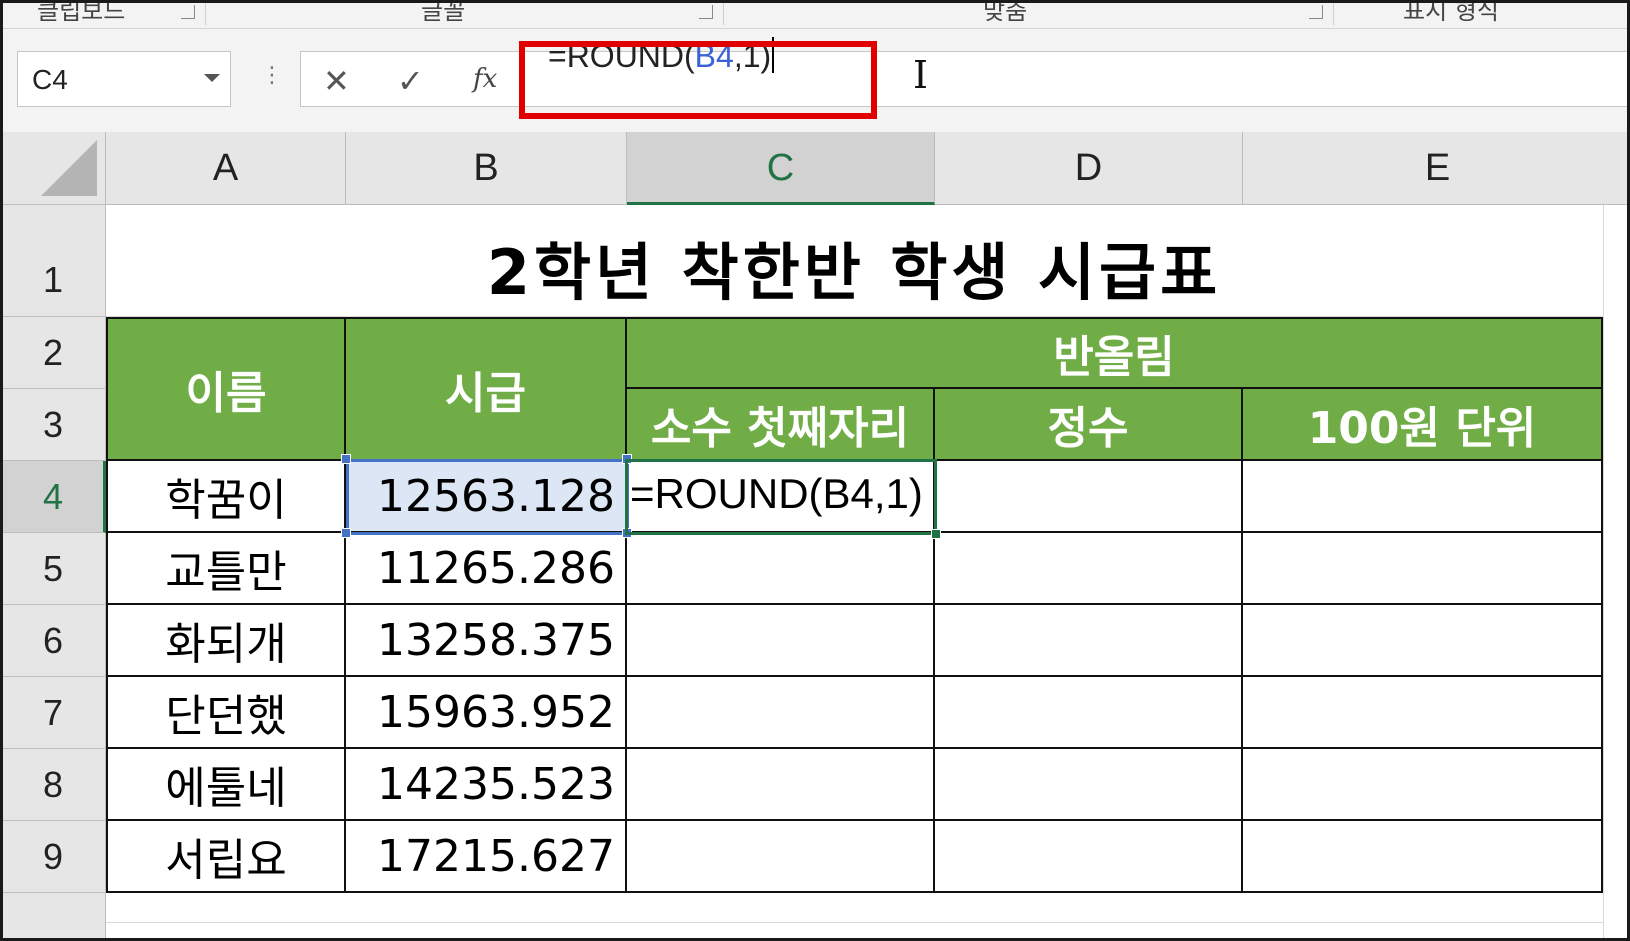  What do you see at coordinates (487, 497) in the screenshot?
I see `reference-highlight-b4` at bounding box center [487, 497].